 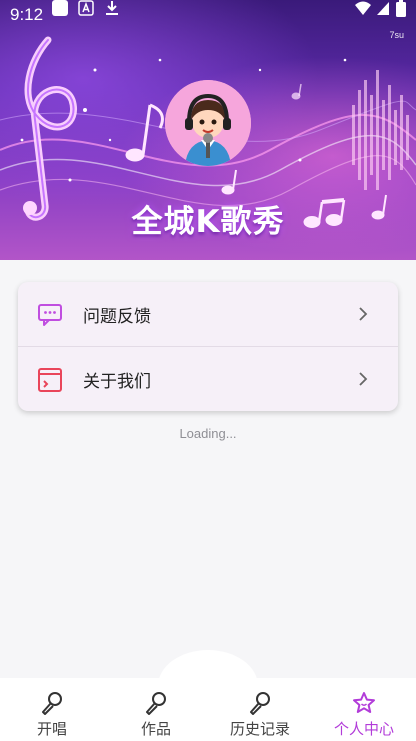 I want to click on nav-item-profile: 个人中心, so click(x=364, y=709).